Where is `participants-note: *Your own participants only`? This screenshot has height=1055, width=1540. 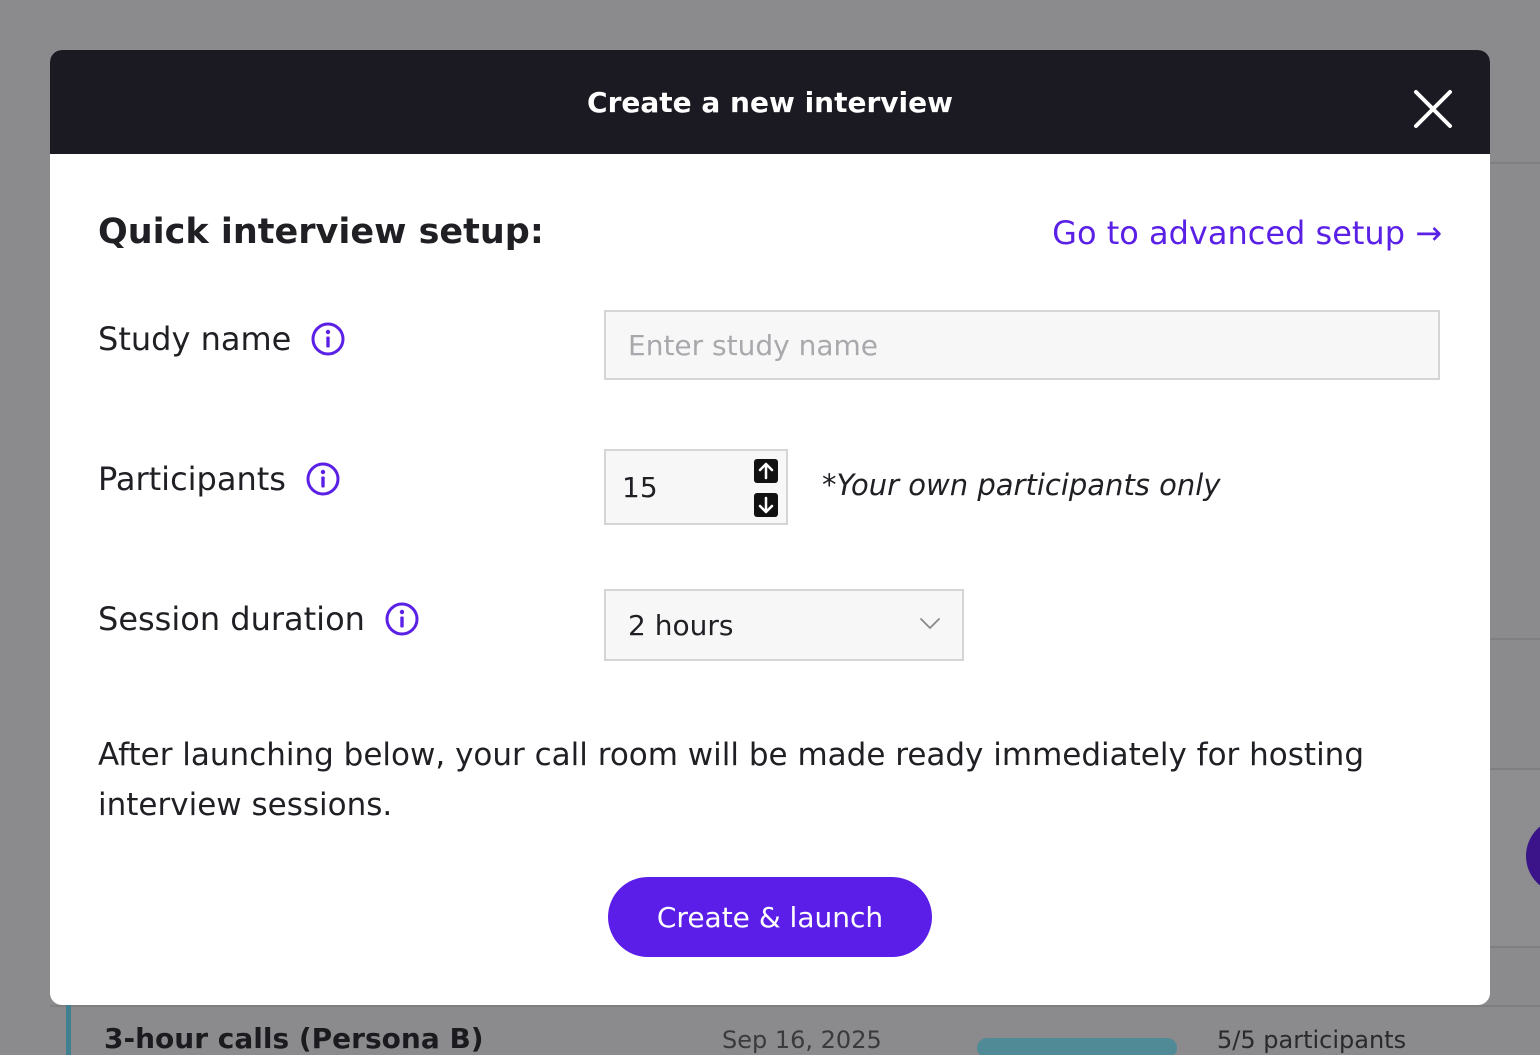 participants-note: *Your own participants only is located at coordinates (1021, 485).